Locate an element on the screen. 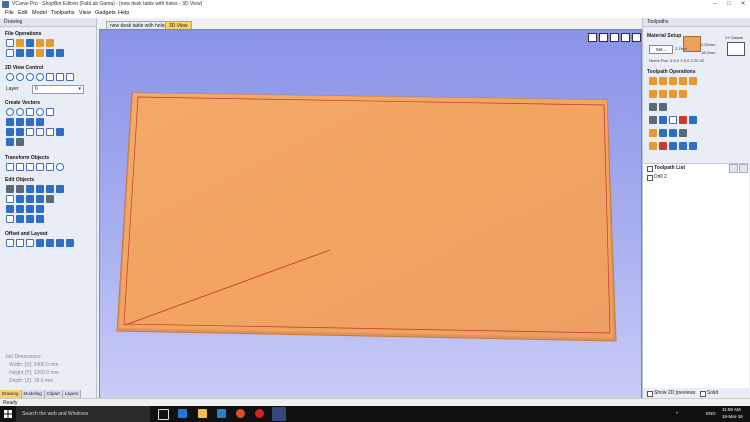  text-icon is located at coordinates (10, 132).